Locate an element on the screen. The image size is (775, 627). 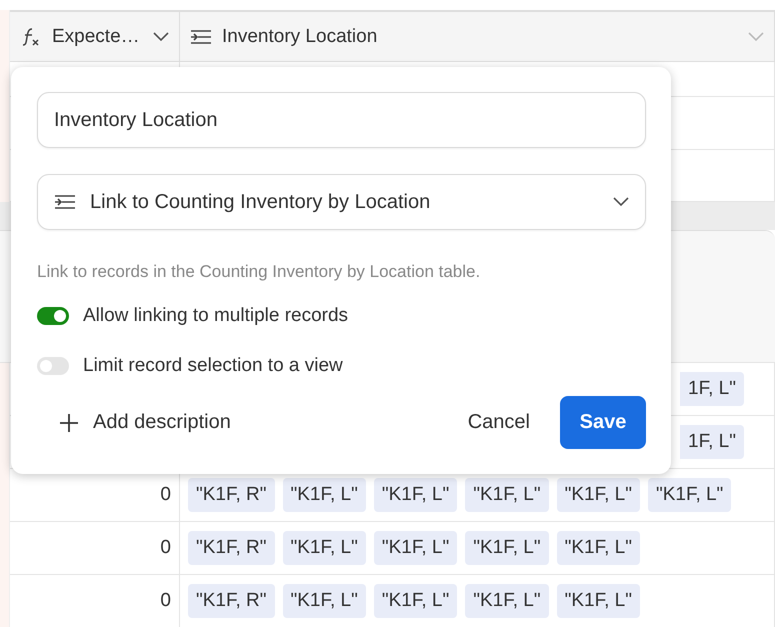
toggle-label: Allow linking to multiple records is located at coordinates (215, 316).